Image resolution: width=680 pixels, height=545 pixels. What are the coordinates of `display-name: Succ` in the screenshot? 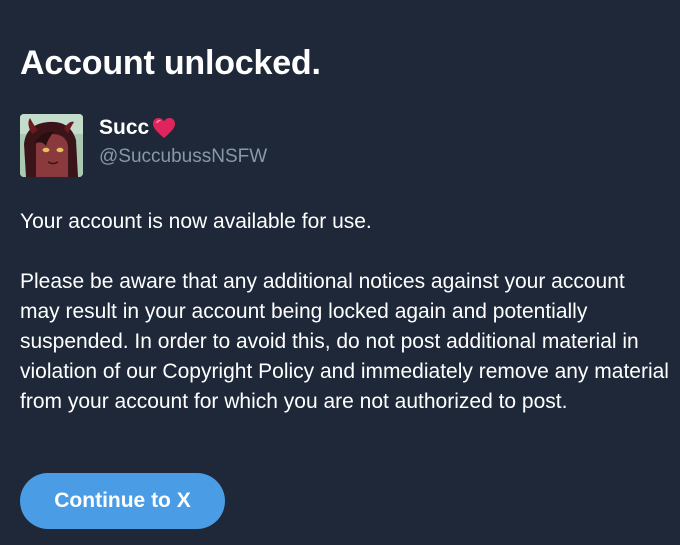 It's located at (124, 127).